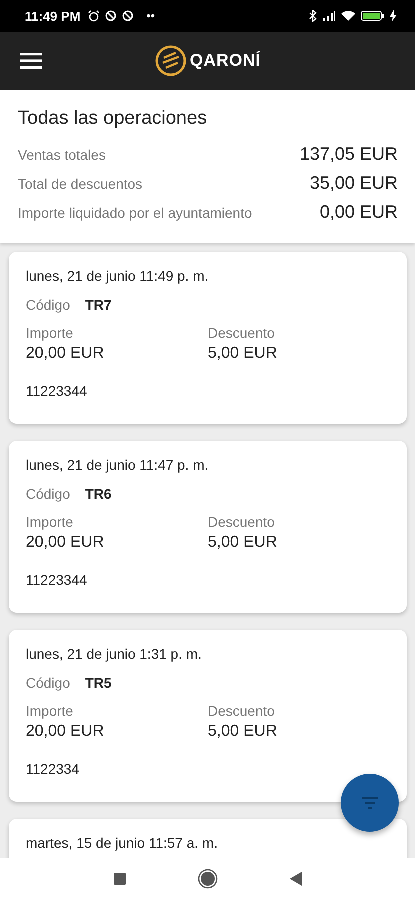 This screenshot has height=900, width=415. What do you see at coordinates (329, 16) in the screenshot?
I see `signal-icon` at bounding box center [329, 16].